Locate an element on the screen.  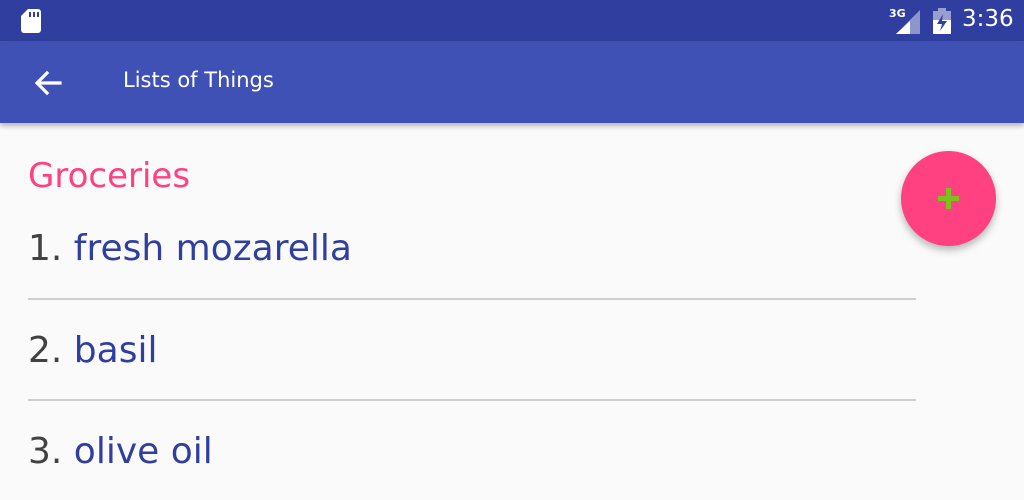
sd-card-icon is located at coordinates (31, 21).